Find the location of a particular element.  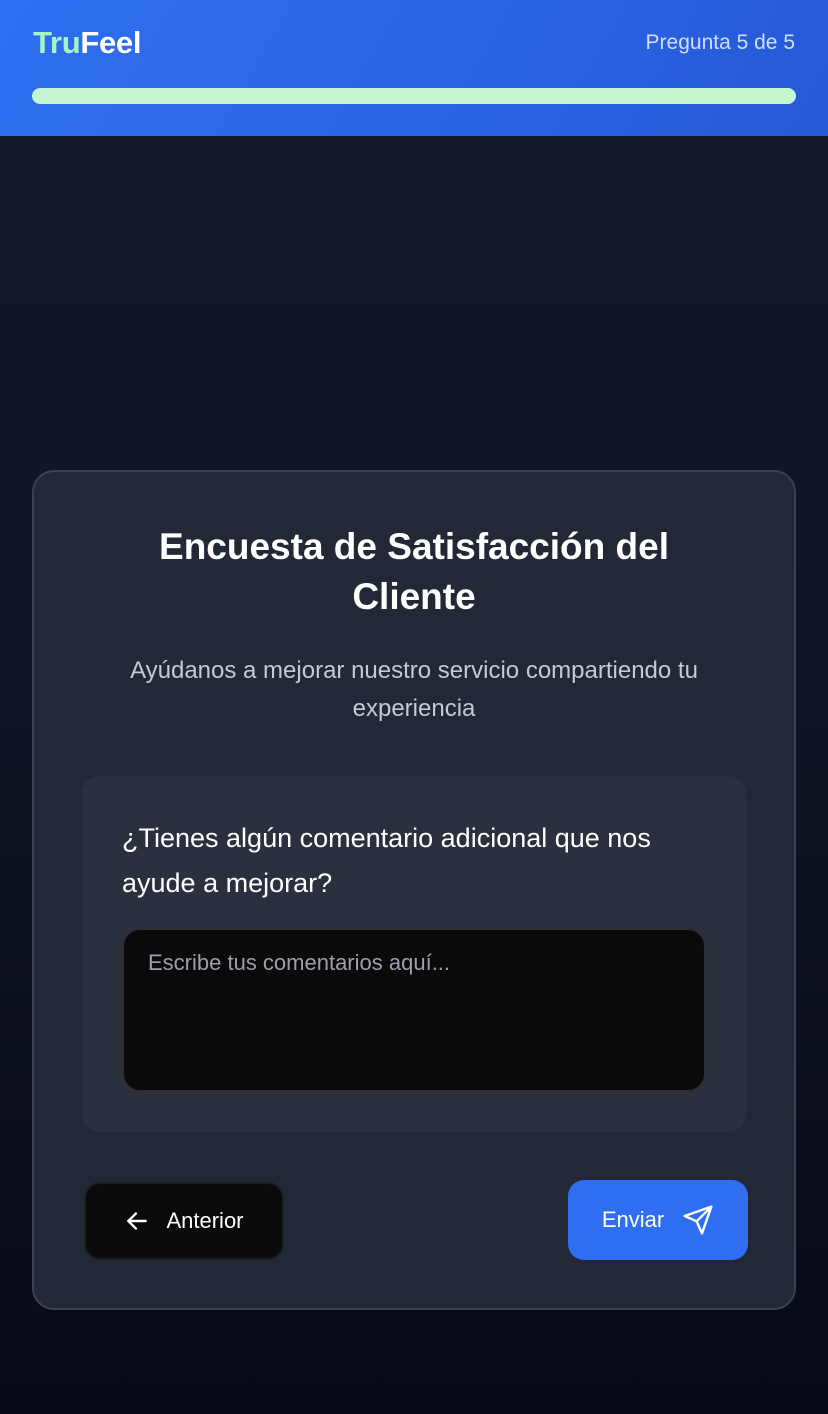

comment-textarea is located at coordinates (414, 1010).